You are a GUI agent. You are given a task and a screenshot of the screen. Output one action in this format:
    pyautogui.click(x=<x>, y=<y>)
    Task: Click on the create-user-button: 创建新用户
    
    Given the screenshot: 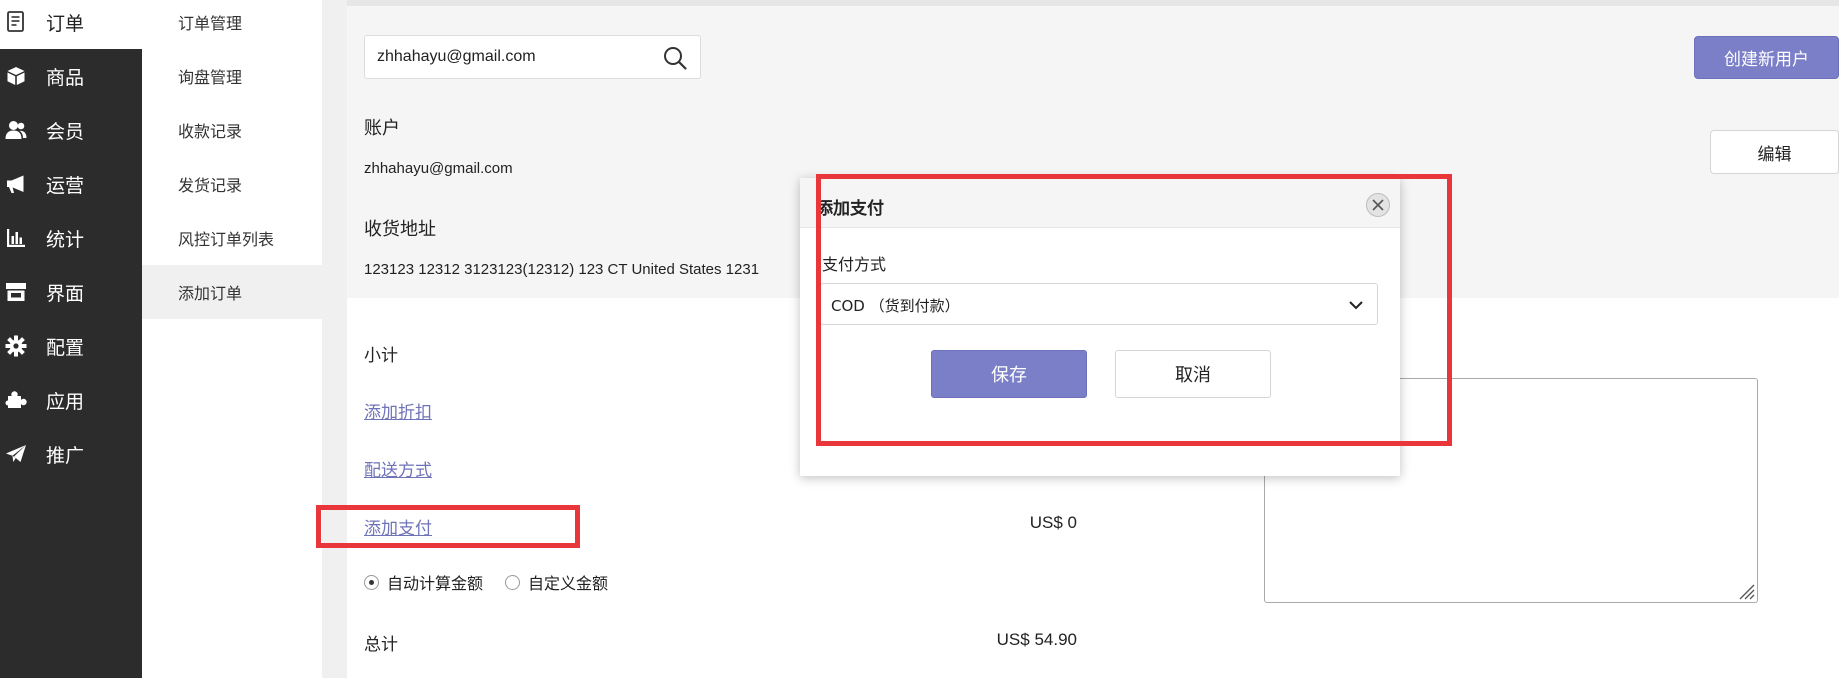 What is the action you would take?
    pyautogui.click(x=1766, y=57)
    